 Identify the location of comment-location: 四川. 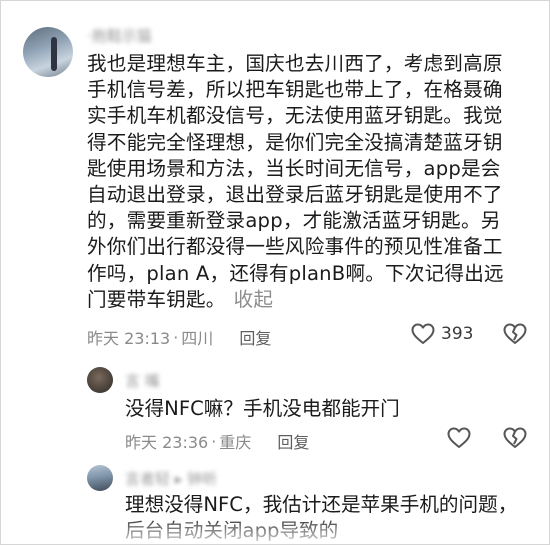
(197, 338).